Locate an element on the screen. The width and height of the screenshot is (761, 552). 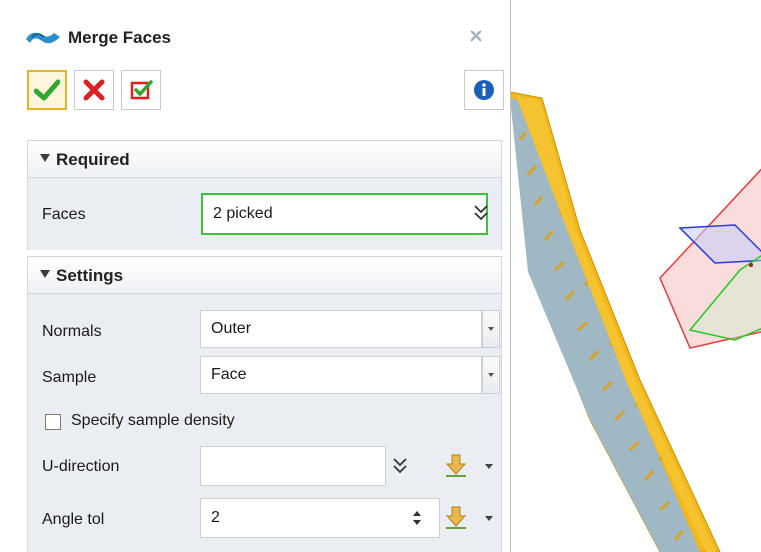
apply-check-icon is located at coordinates (141, 90).